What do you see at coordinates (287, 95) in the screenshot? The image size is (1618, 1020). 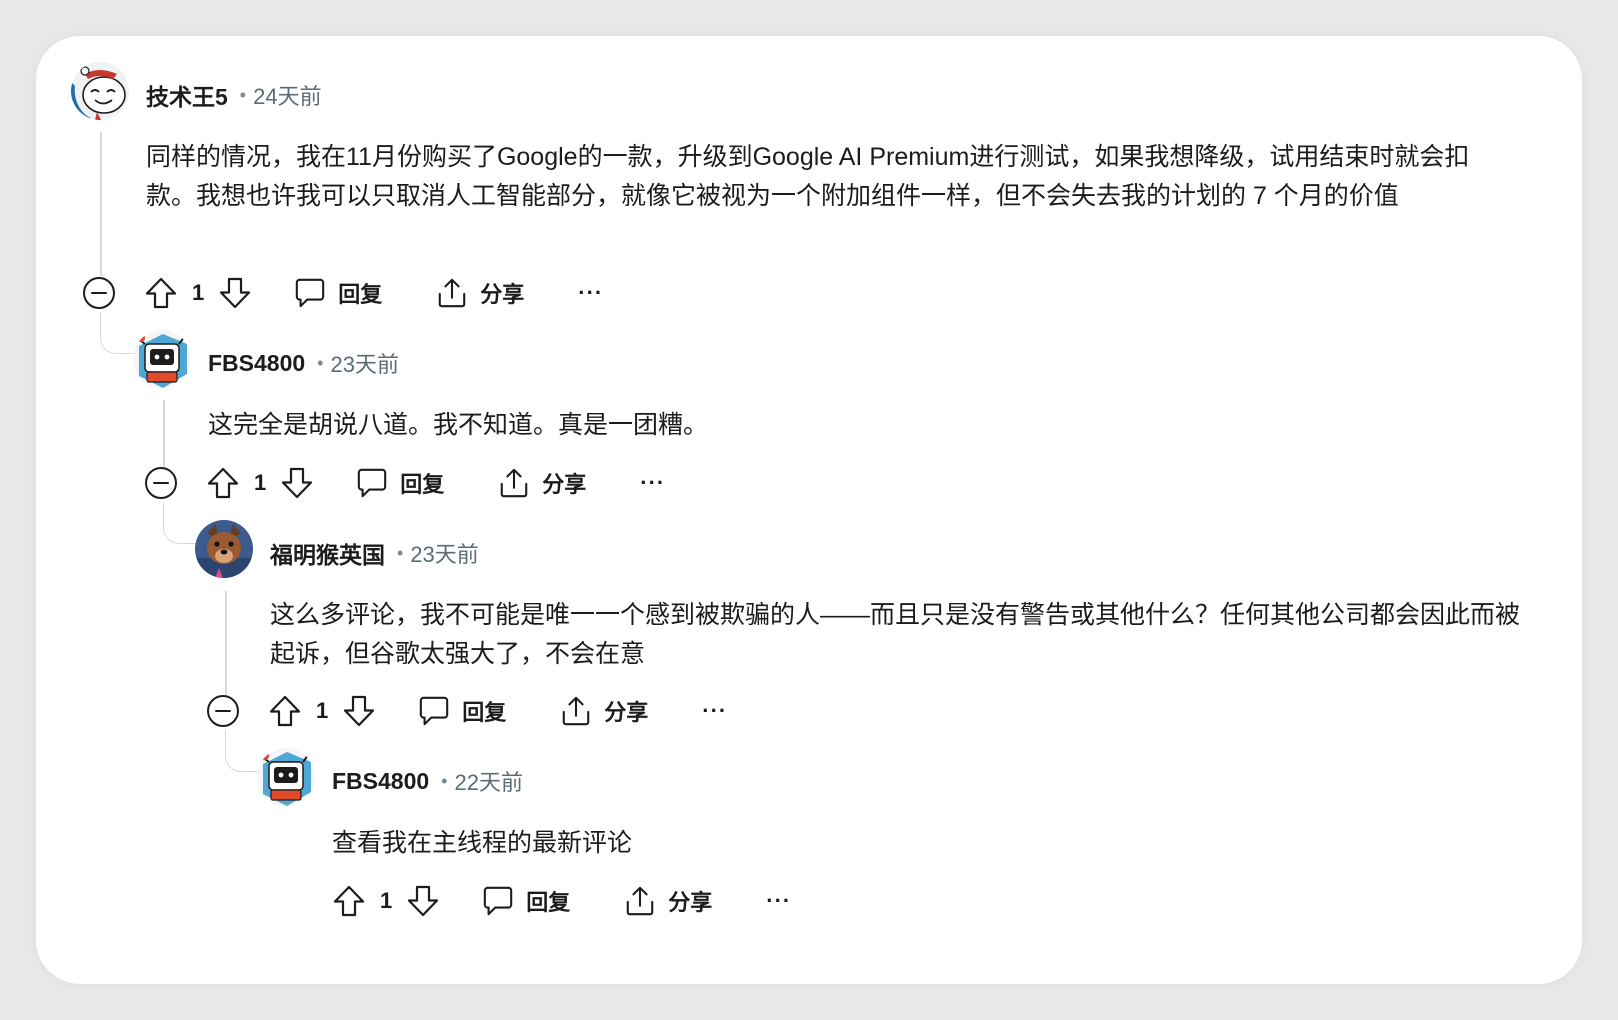 I see `timestamp: 24天前` at bounding box center [287, 95].